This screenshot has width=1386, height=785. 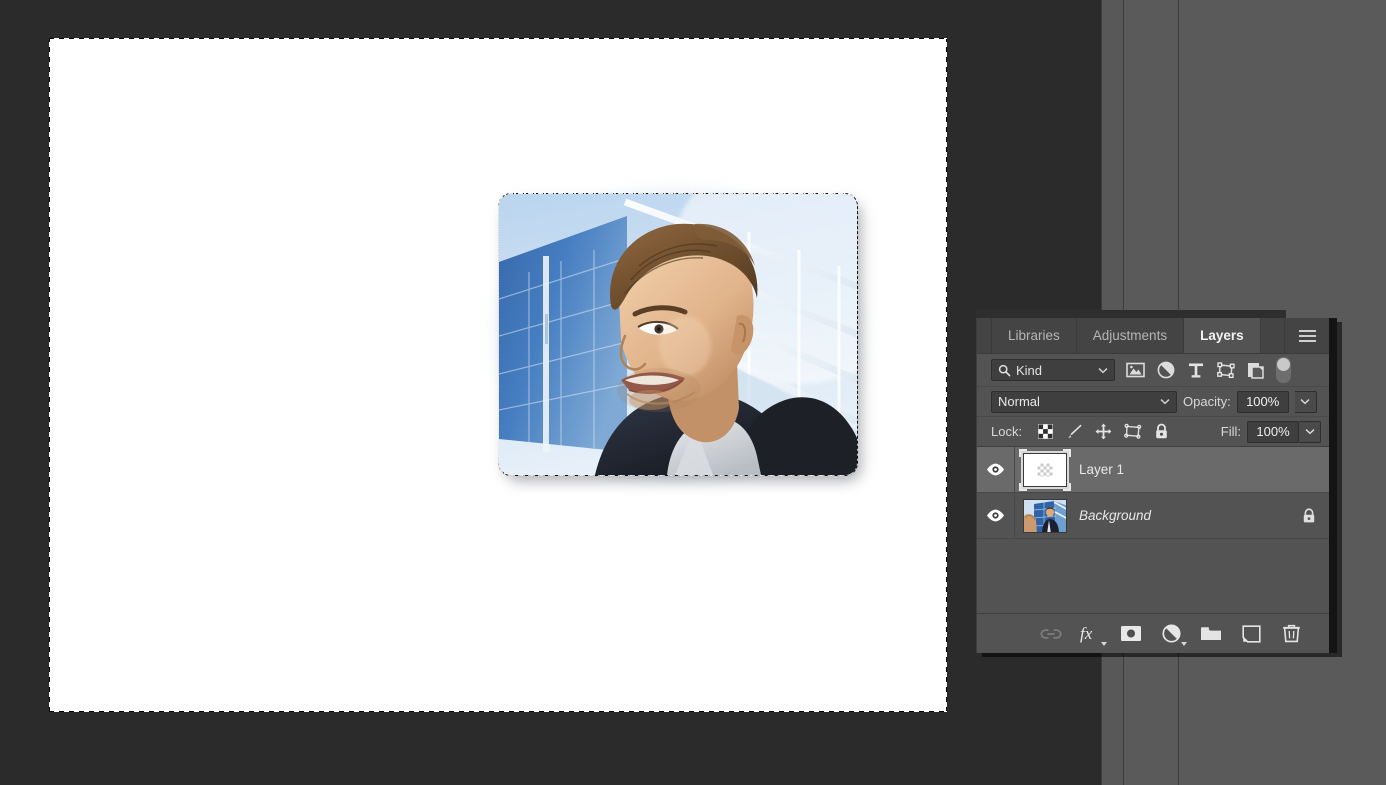 I want to click on filter-kind-label: Kind, so click(x=1029, y=370).